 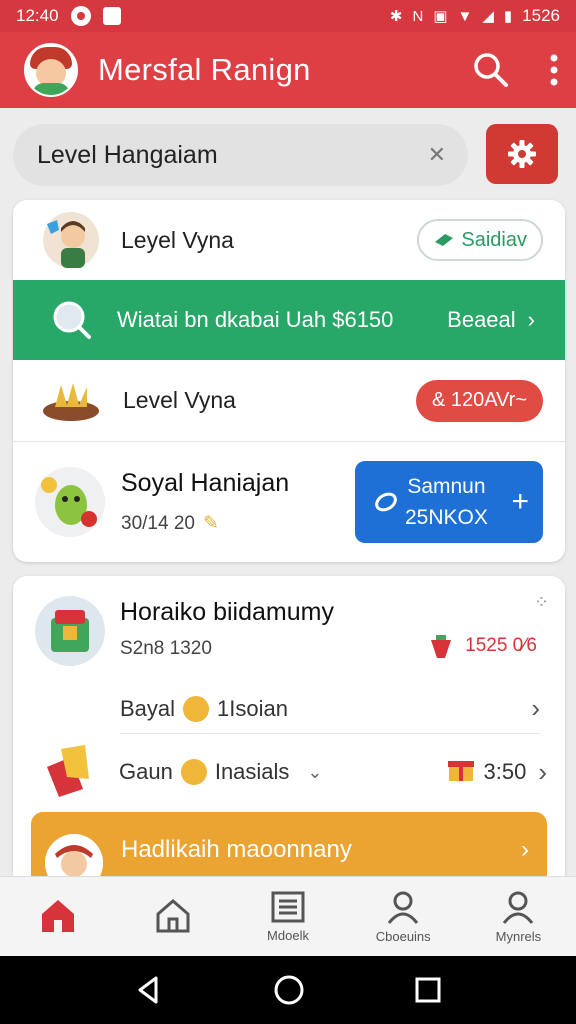 What do you see at coordinates (166, 648) in the screenshot?
I see `detail-subtitle: S2n8 1320` at bounding box center [166, 648].